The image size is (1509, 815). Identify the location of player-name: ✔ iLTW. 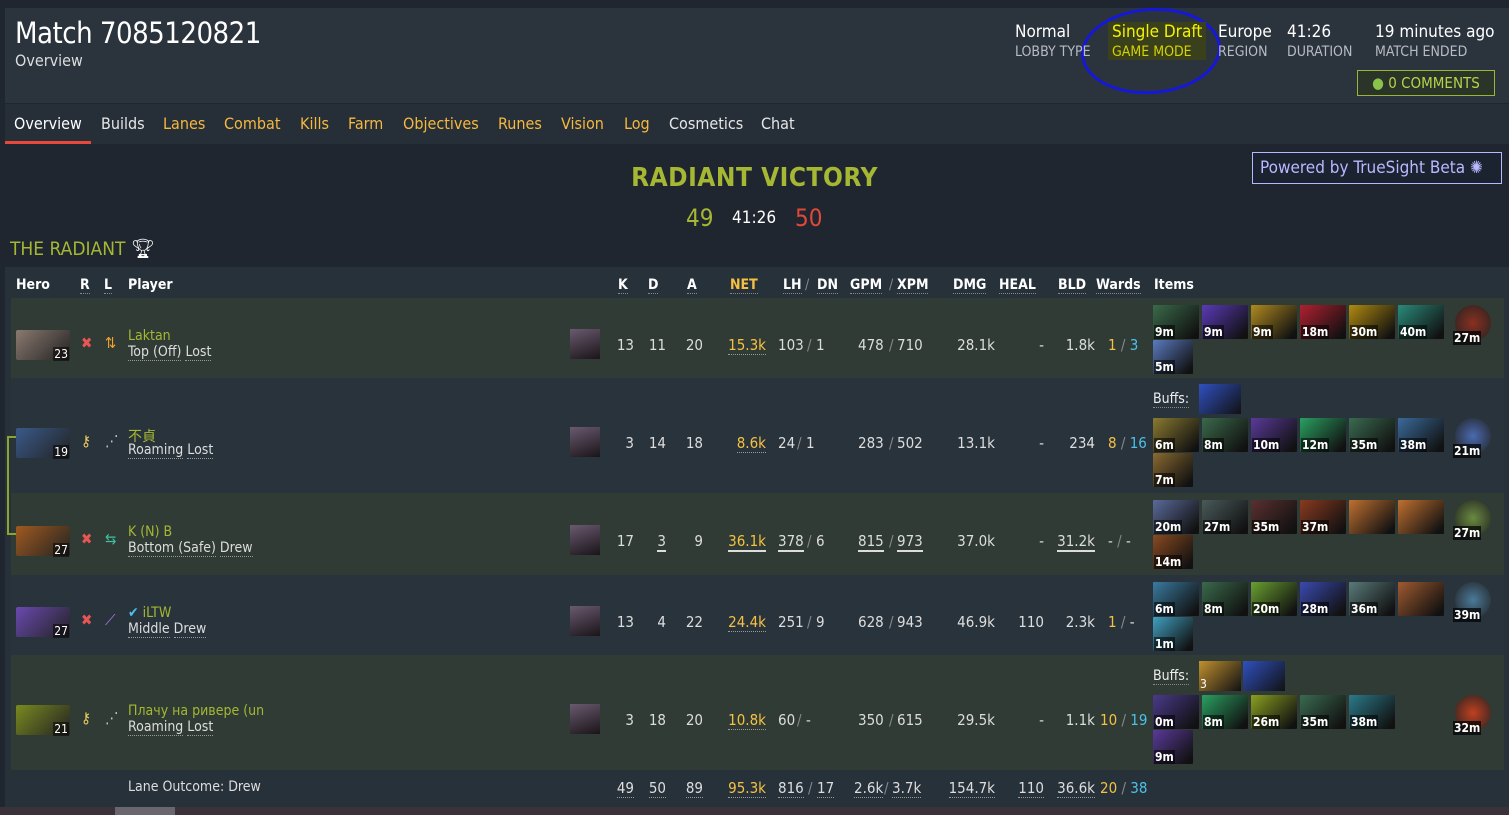
(149, 613).